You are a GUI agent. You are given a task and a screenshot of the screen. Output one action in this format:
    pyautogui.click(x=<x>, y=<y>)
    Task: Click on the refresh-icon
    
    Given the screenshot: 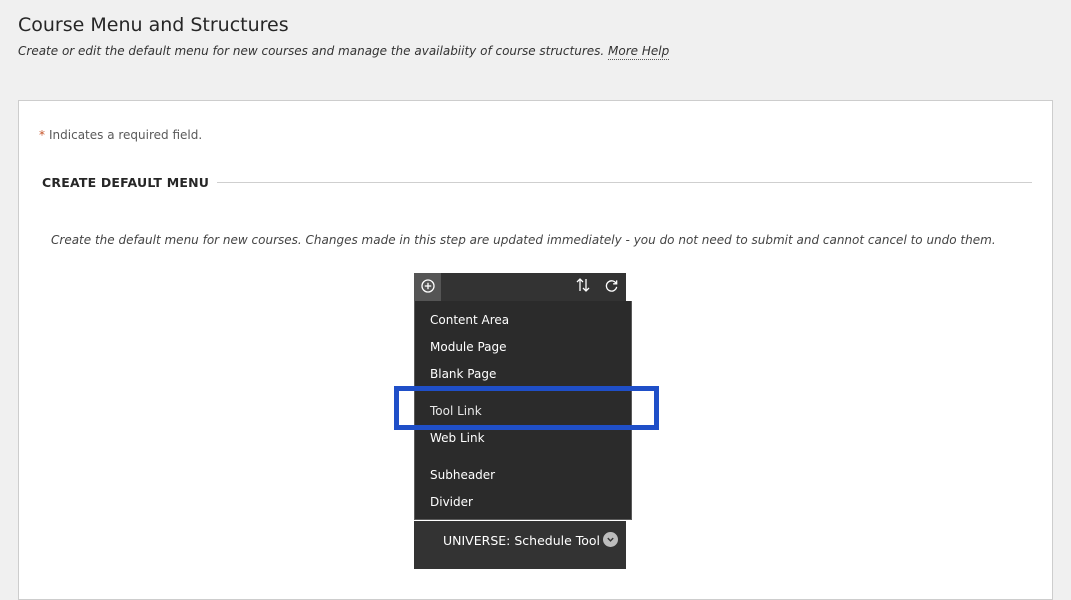 What is the action you would take?
    pyautogui.click(x=611, y=287)
    